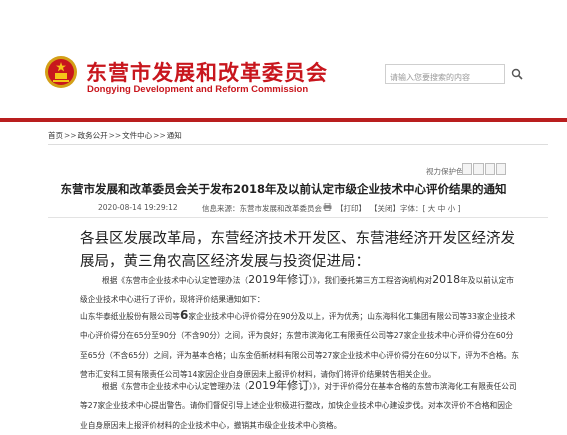 The width and height of the screenshot is (567, 435). Describe the element at coordinates (430, 208) in the screenshot. I see `font-size-control: 字体：[ 大 中 小 ]` at that location.